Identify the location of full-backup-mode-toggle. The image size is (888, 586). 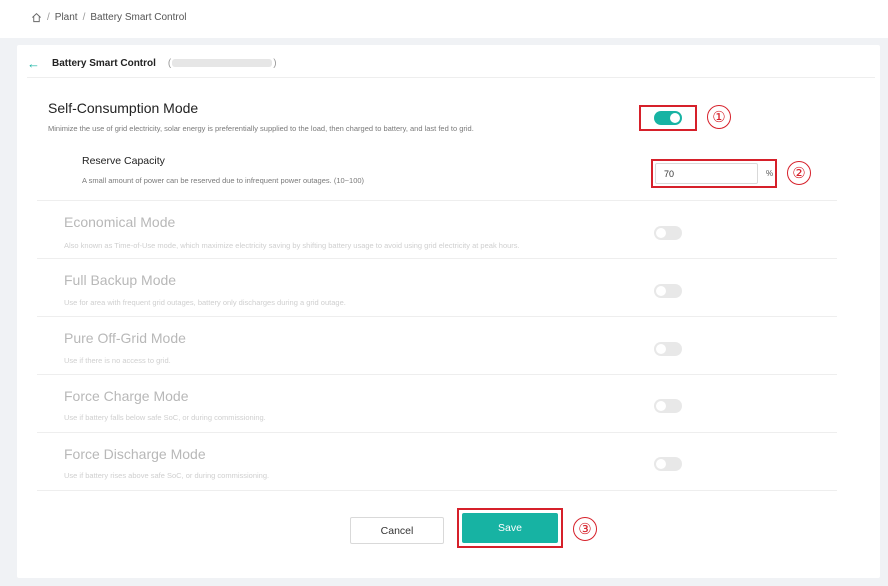
(668, 291).